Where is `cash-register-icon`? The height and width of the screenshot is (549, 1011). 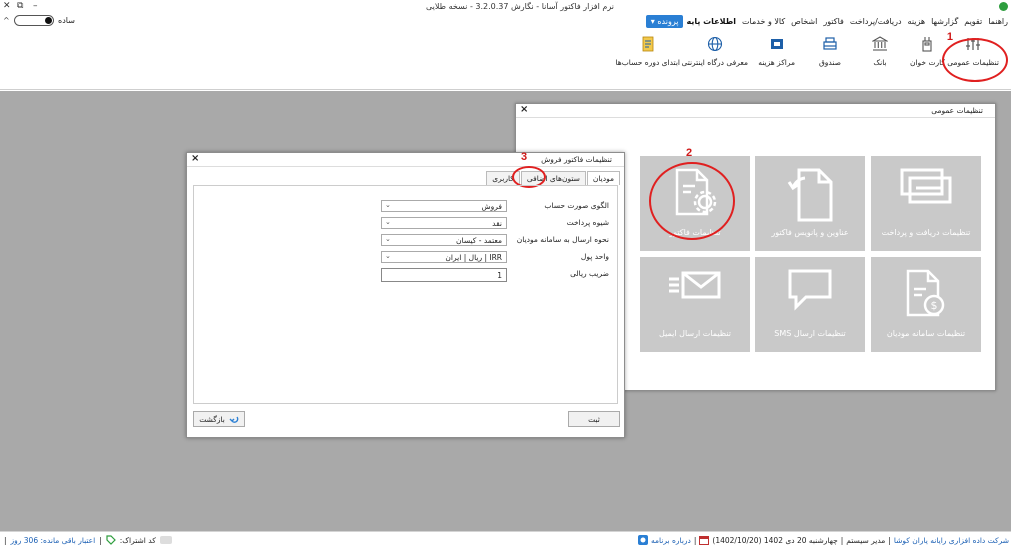 cash-register-icon is located at coordinates (830, 43).